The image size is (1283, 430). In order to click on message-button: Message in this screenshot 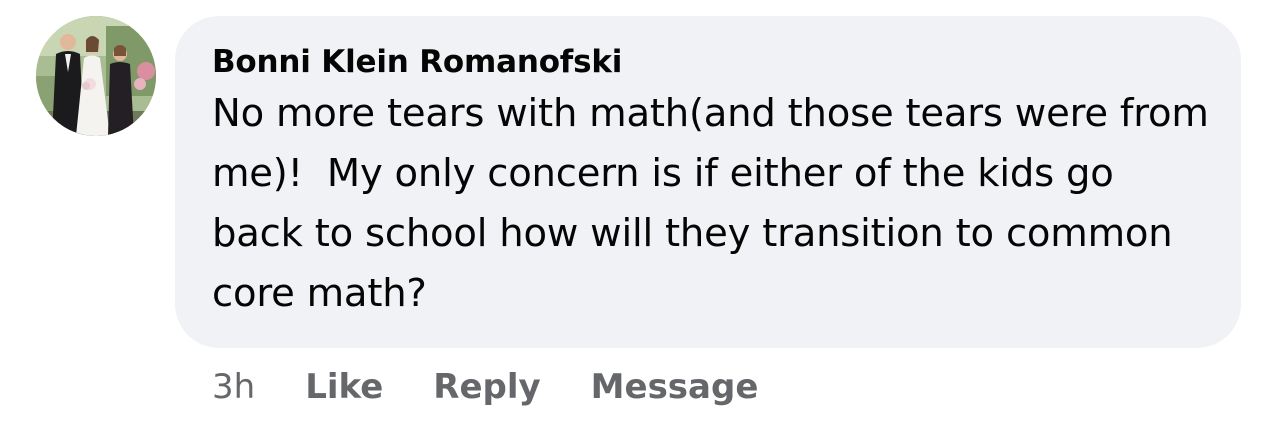, I will do `click(675, 387)`.